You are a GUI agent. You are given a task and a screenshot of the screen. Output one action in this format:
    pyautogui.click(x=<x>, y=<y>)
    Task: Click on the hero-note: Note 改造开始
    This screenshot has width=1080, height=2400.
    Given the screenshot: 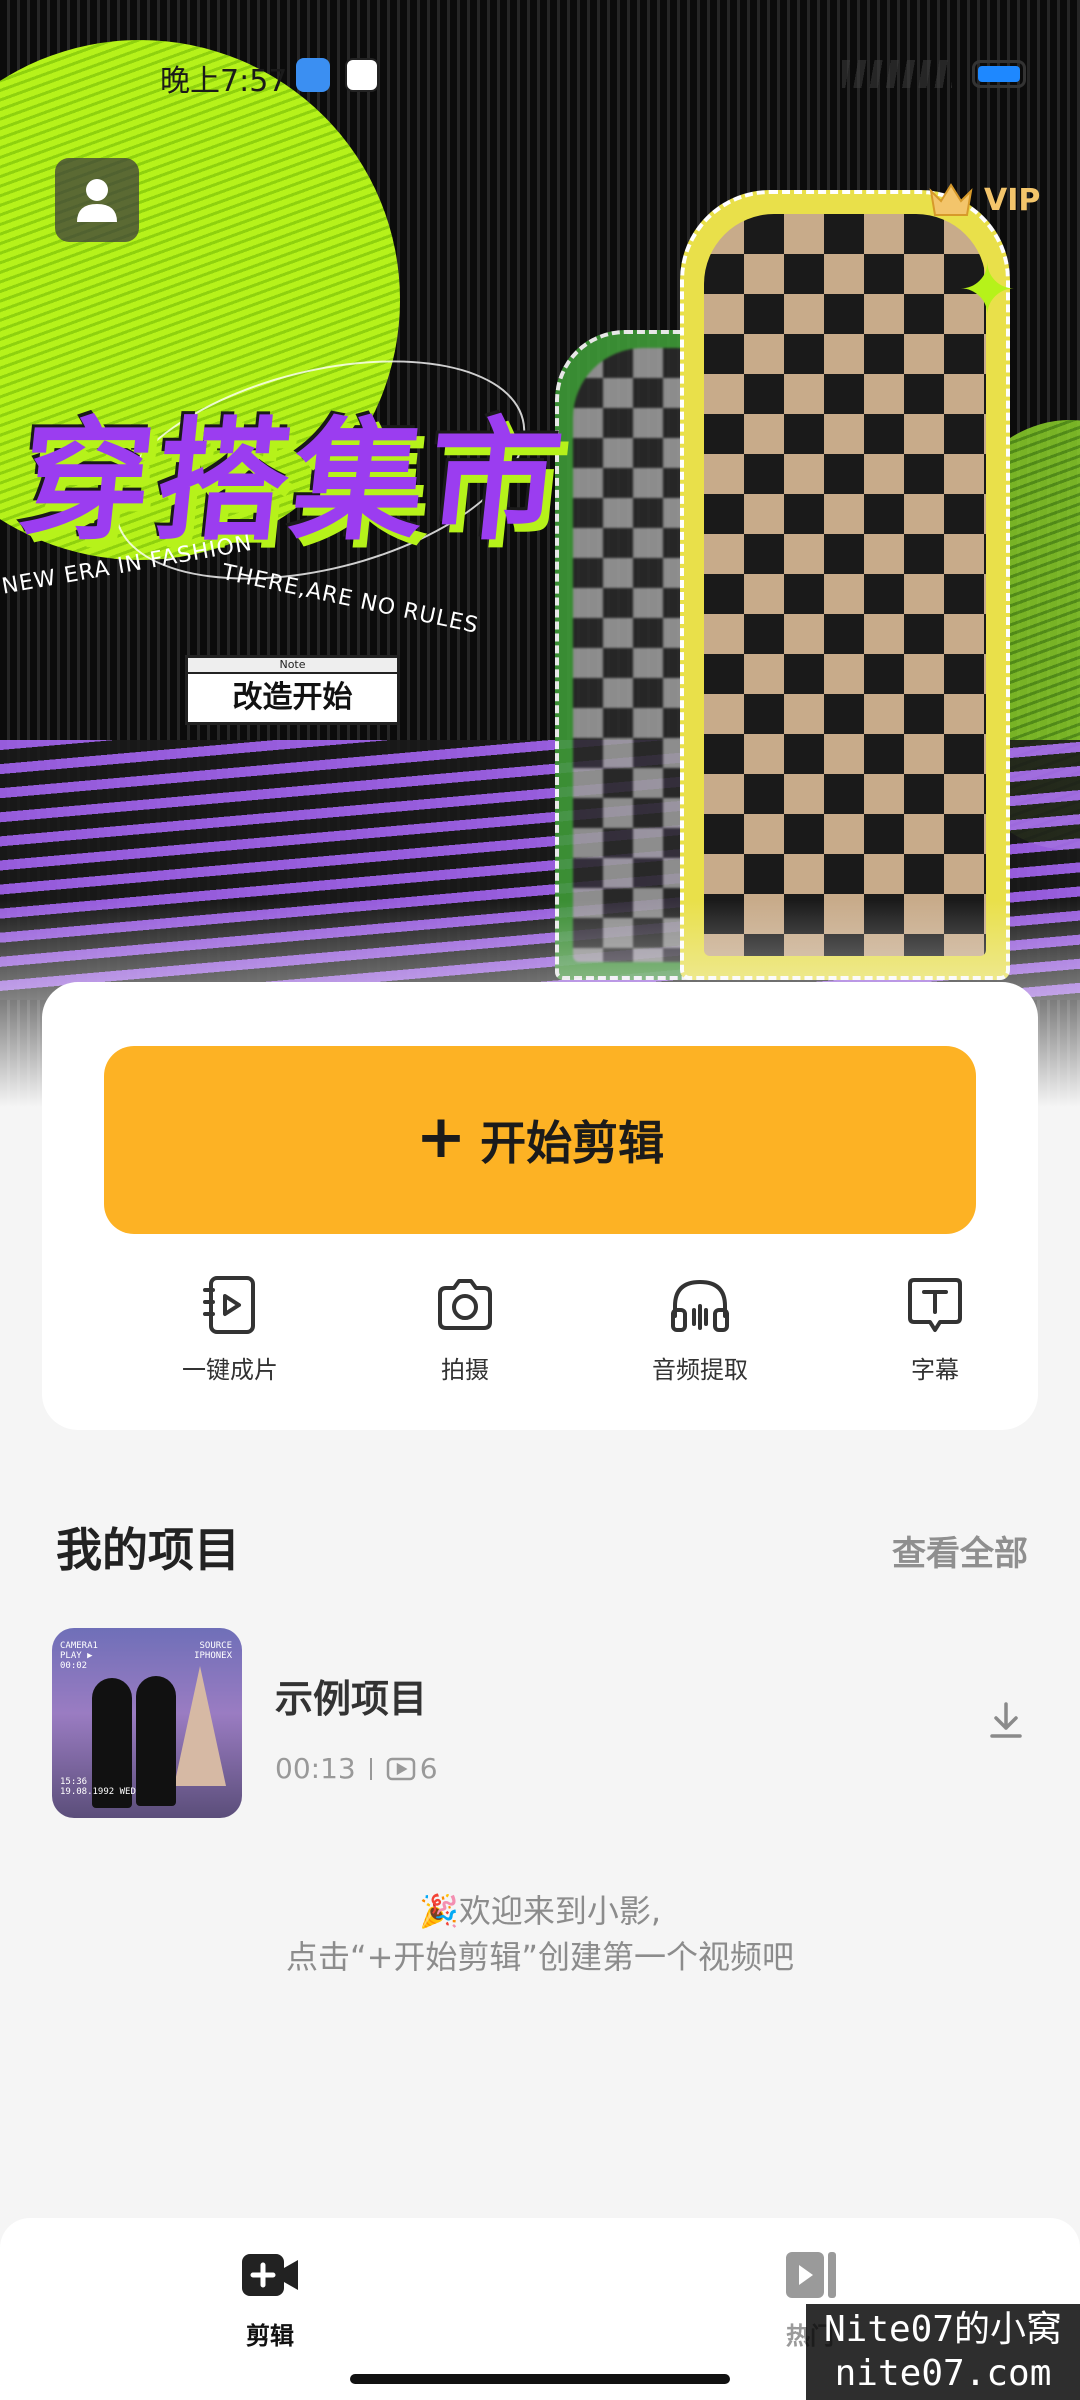 What is the action you would take?
    pyautogui.click(x=292, y=690)
    